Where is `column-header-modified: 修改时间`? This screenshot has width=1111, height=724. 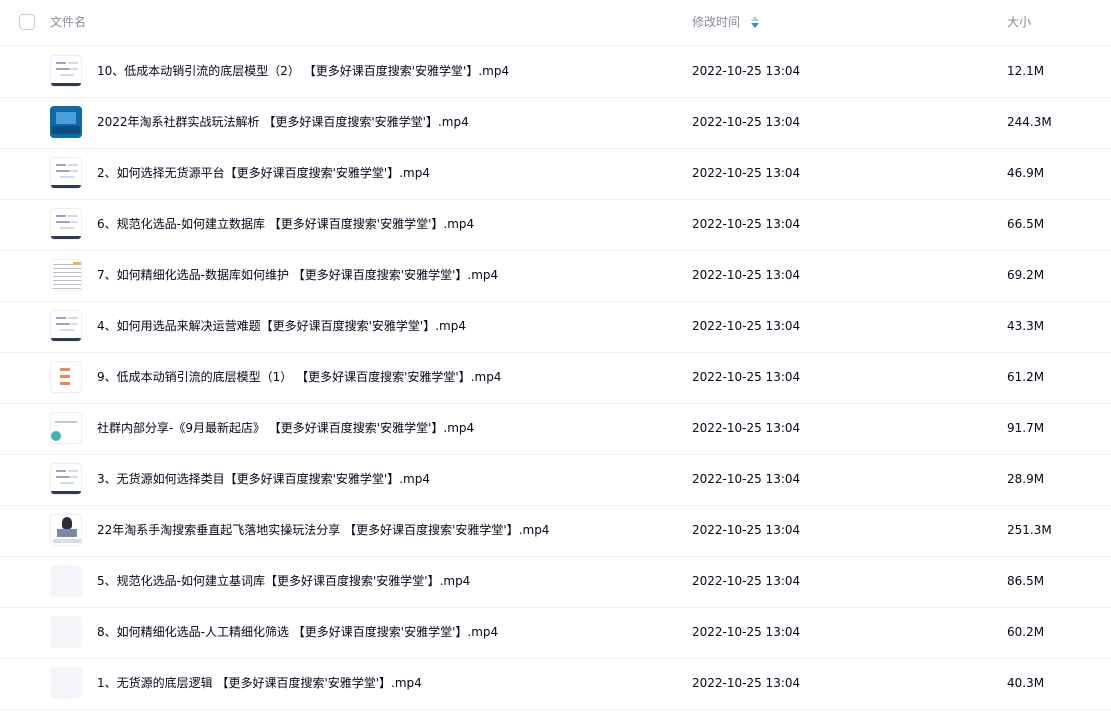 column-header-modified: 修改时间 is located at coordinates (716, 22).